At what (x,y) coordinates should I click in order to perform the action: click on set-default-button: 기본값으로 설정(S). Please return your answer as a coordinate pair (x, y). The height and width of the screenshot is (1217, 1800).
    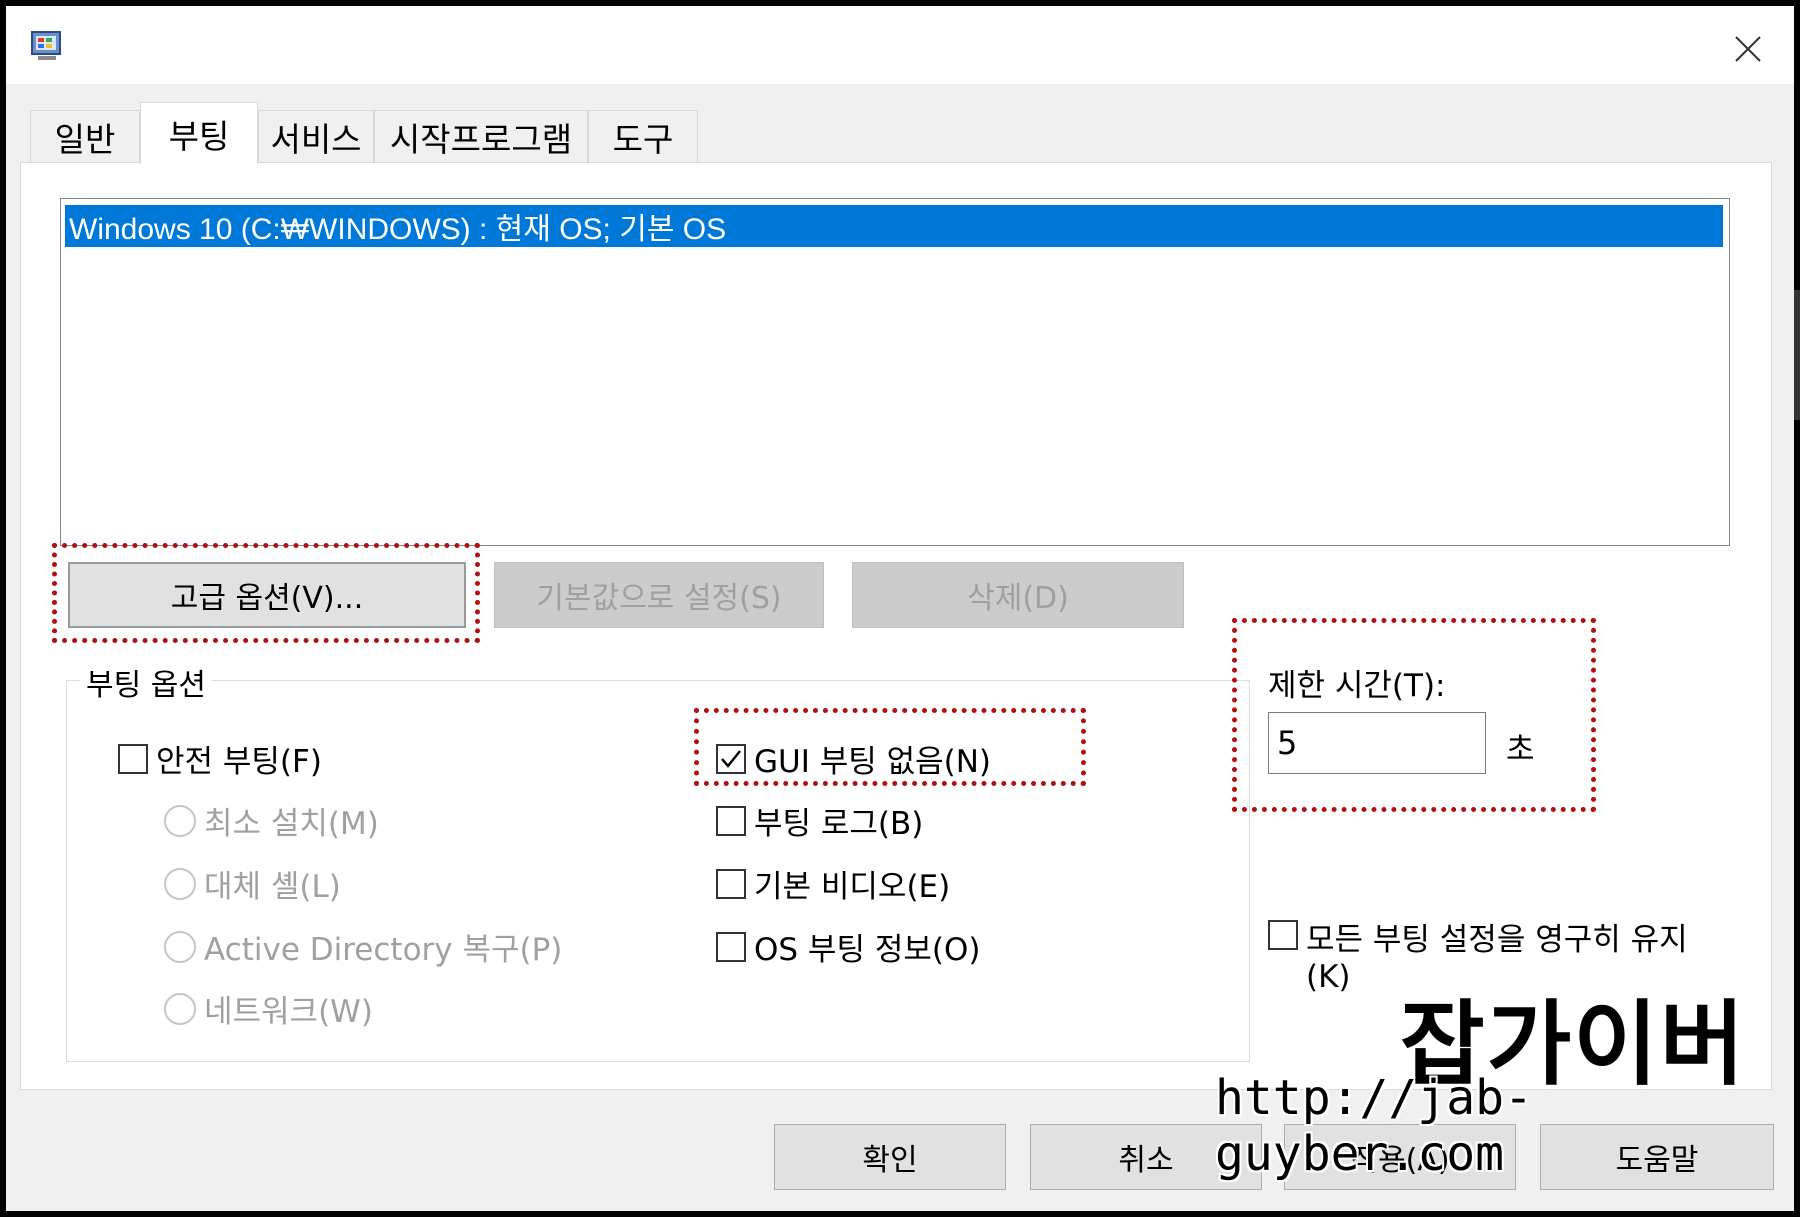
    Looking at the image, I should click on (659, 595).